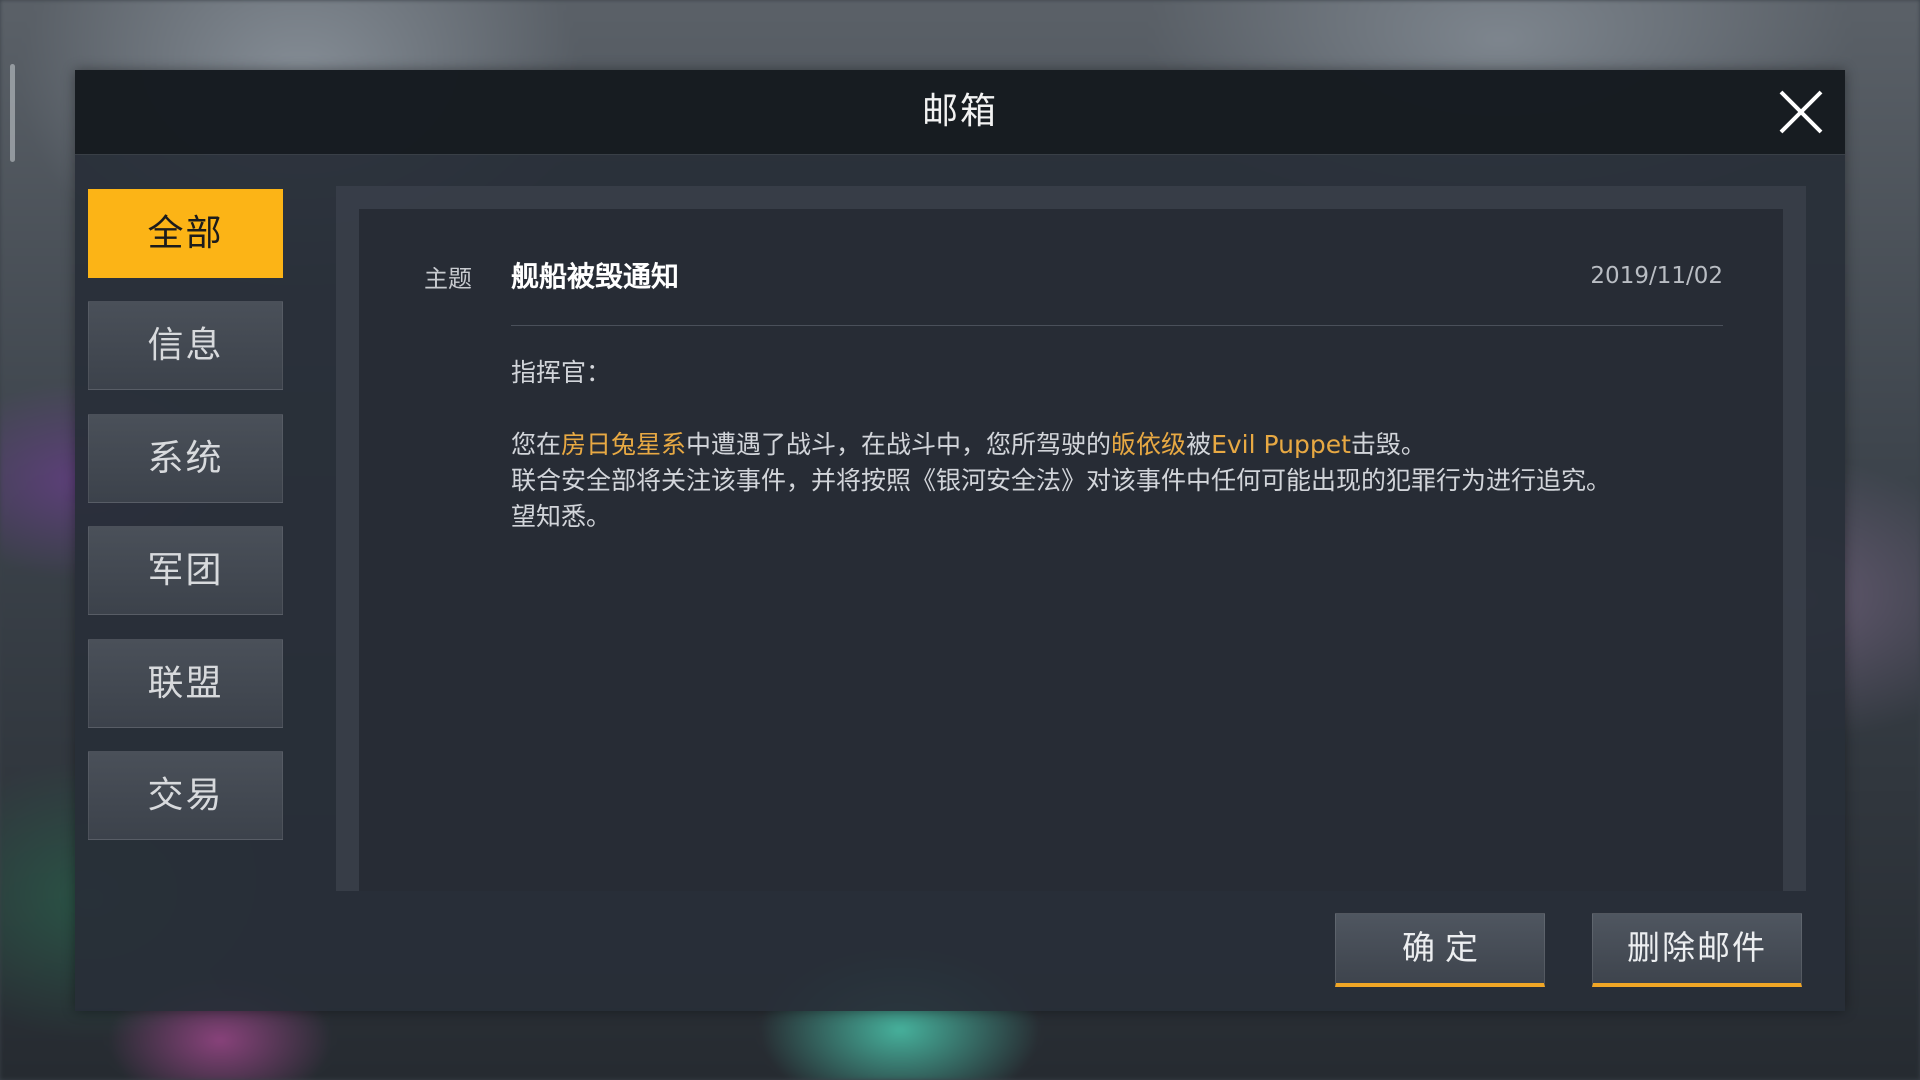  Describe the element at coordinates (595, 276) in the screenshot. I see `mail-subject: 舰船被毁通知` at that location.